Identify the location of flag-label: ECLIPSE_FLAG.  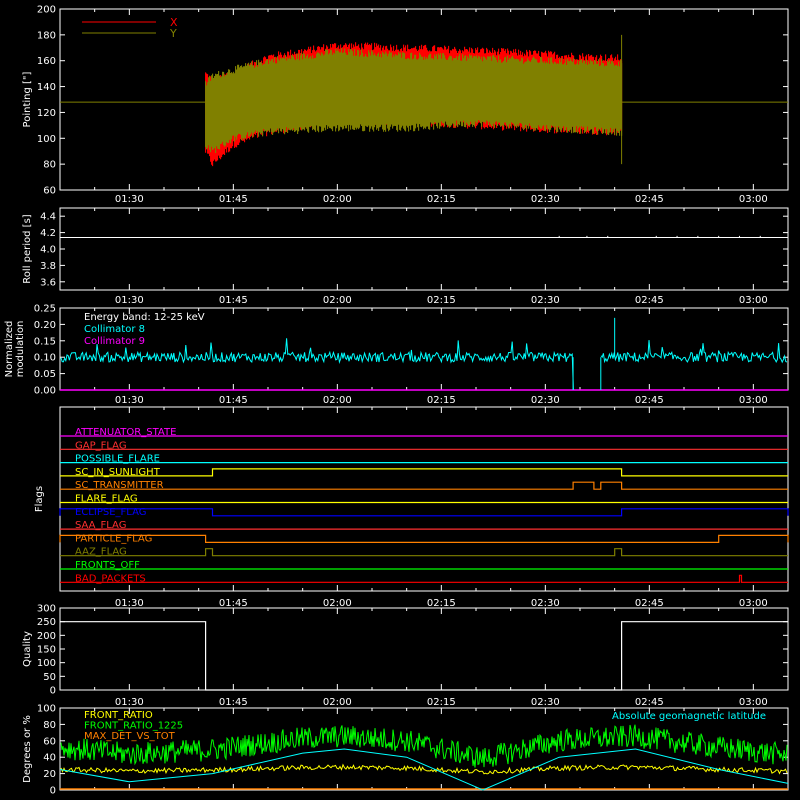
(110, 512).